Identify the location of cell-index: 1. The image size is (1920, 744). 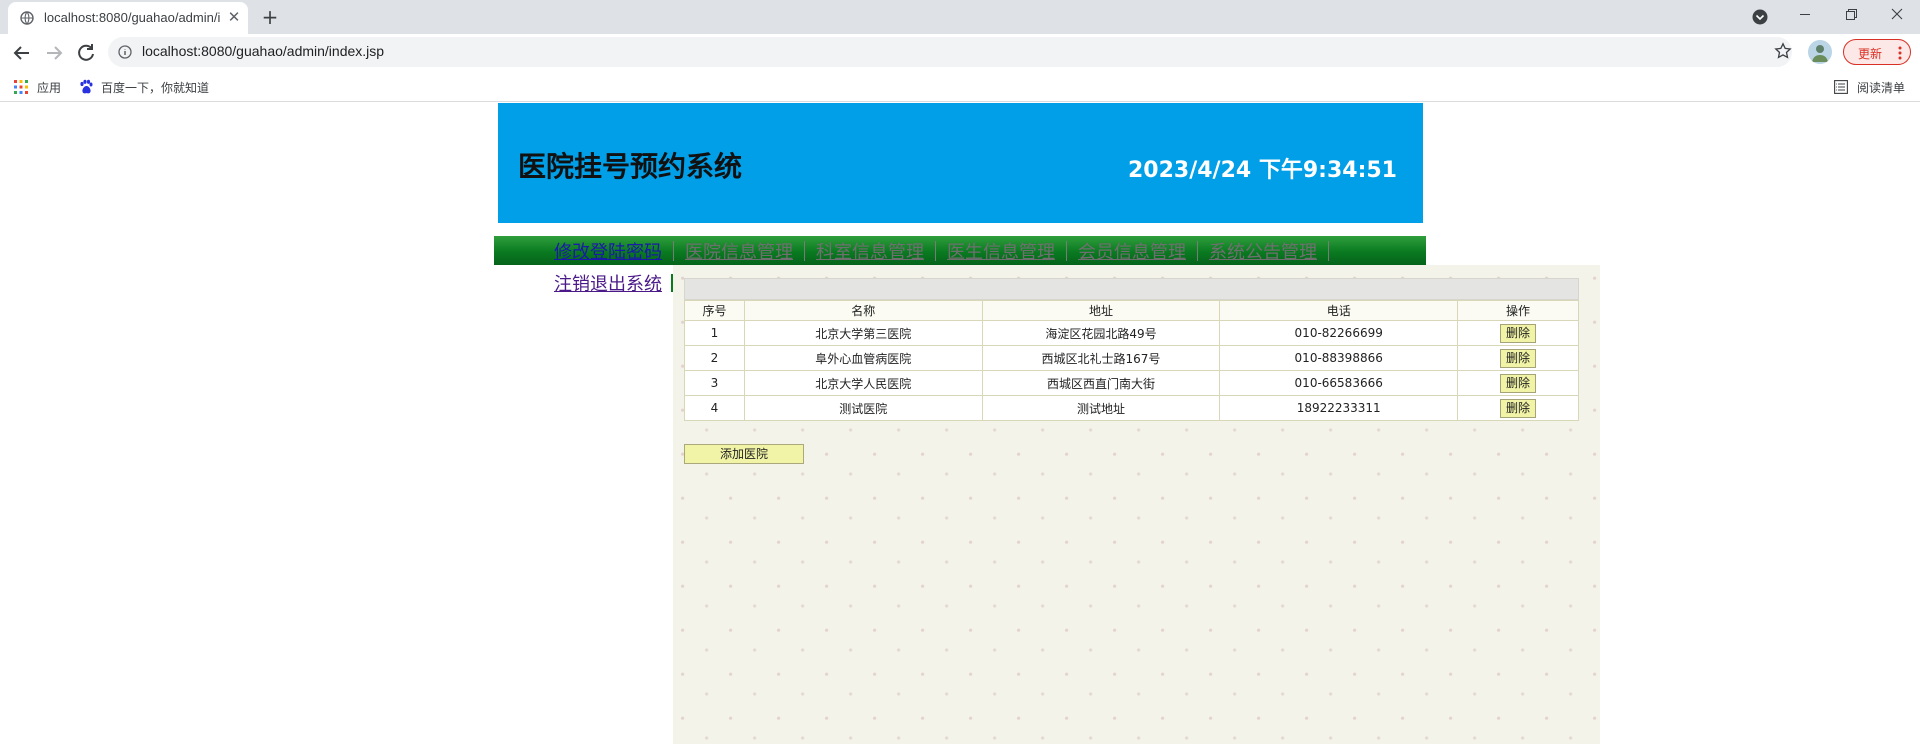
(714, 333).